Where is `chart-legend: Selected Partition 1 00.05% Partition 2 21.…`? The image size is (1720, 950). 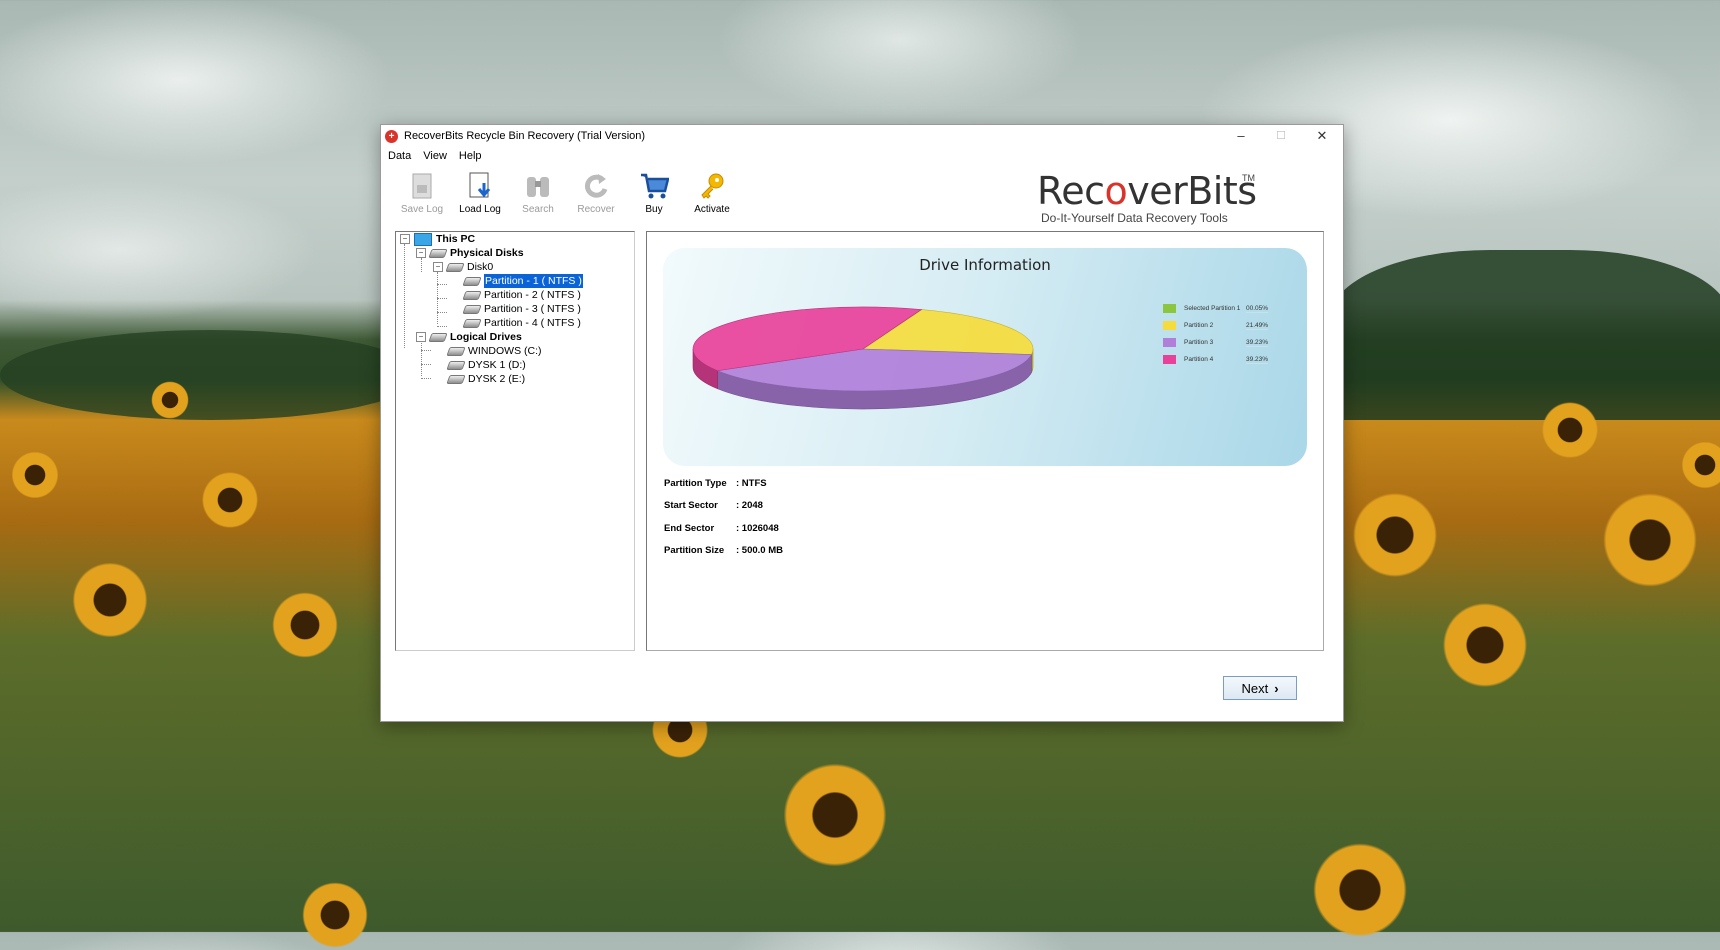
chart-legend: Selected Partition 1 00.05% Partition 2 21.… is located at coordinates (1215, 334).